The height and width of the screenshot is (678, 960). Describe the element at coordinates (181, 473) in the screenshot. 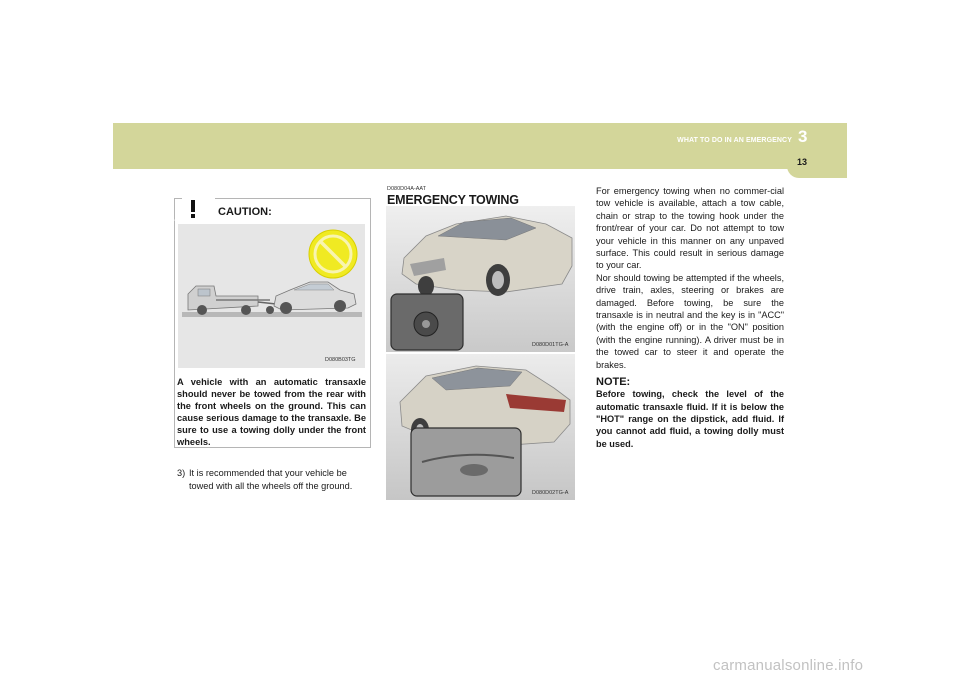

I see `list-number: 3)` at that location.